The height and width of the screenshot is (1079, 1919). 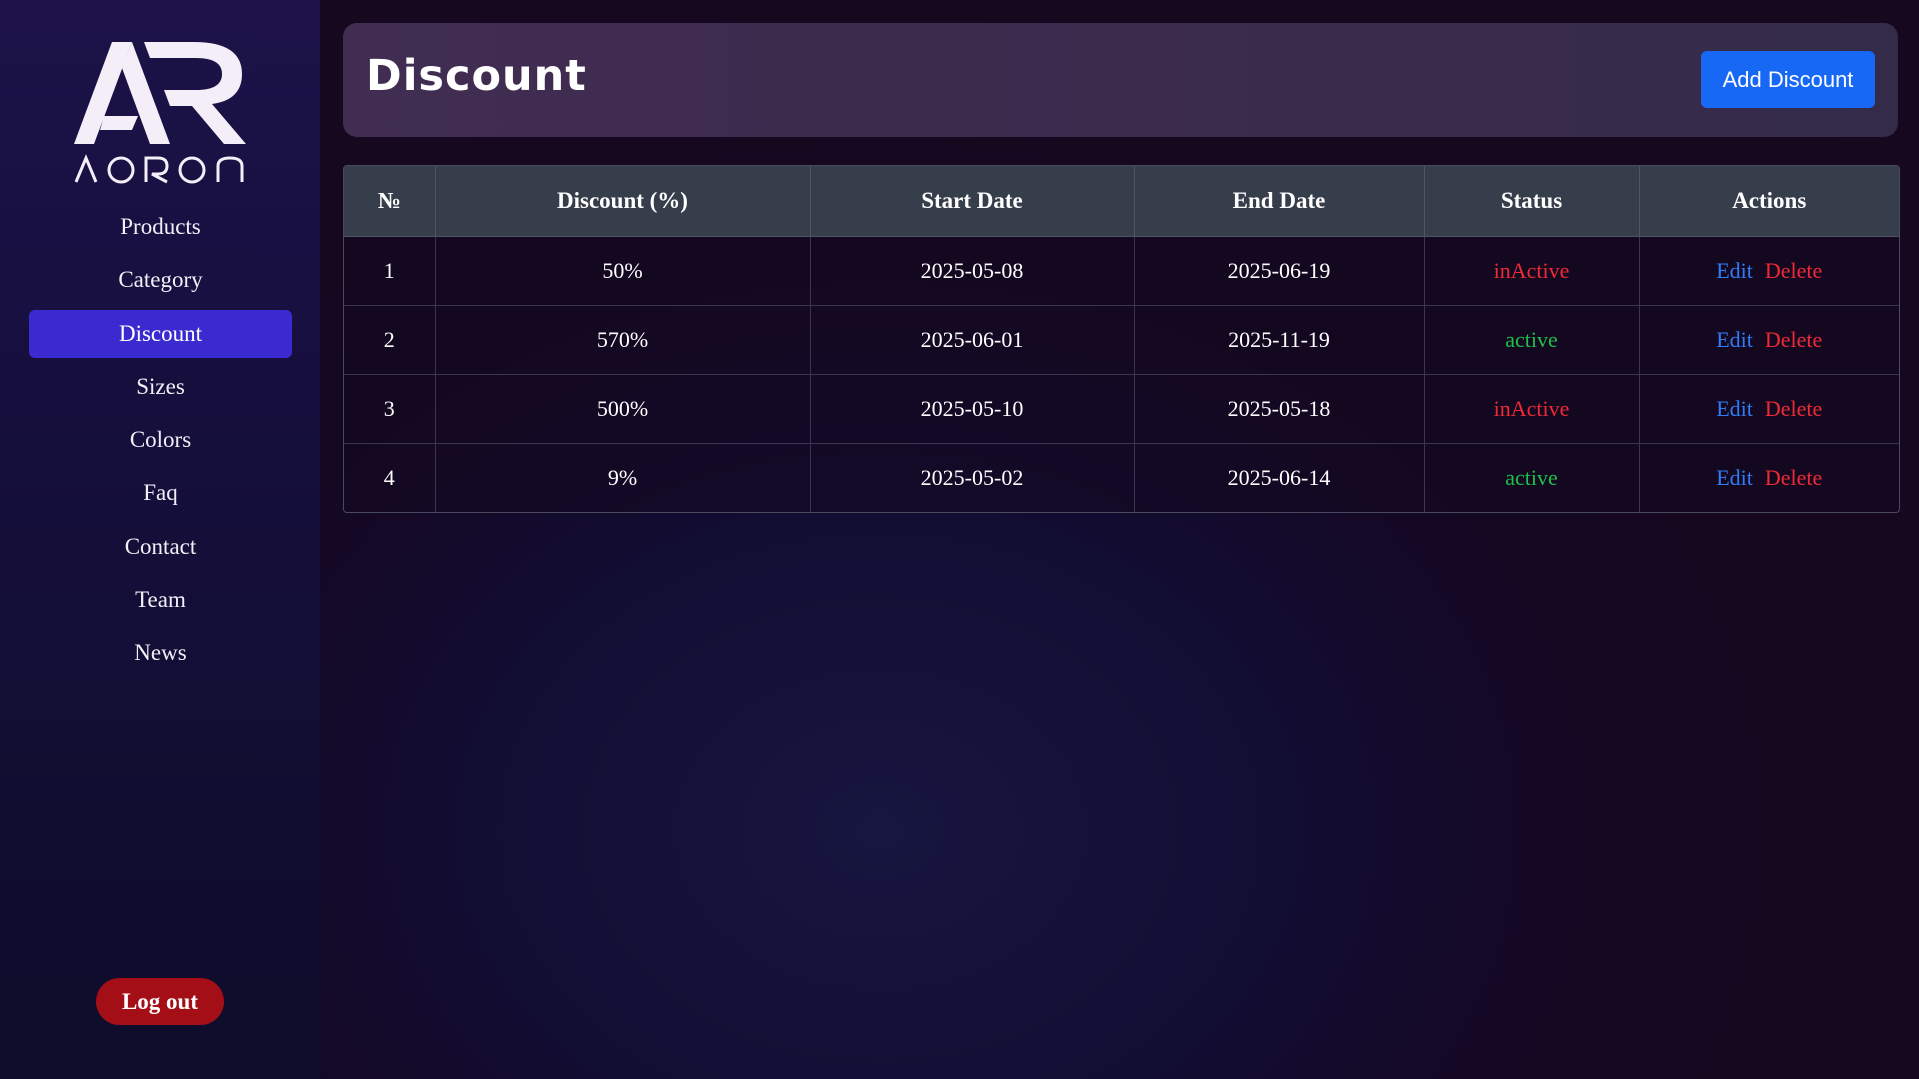 I want to click on cell-start-date: 2025-05-02, so click(x=972, y=477).